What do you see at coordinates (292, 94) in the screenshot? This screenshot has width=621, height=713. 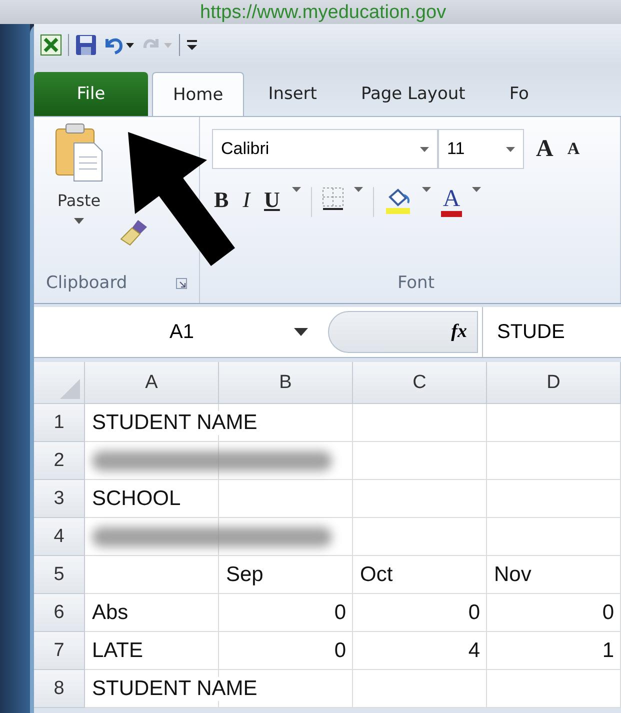 I see `ribbon-tab: Insert` at bounding box center [292, 94].